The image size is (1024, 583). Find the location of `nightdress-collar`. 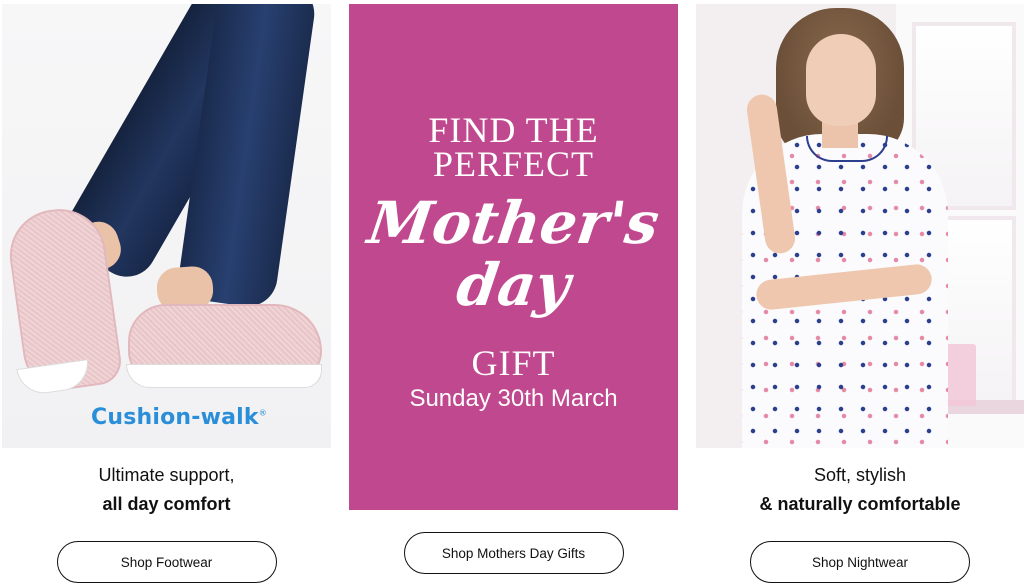

nightdress-collar is located at coordinates (847, 149).